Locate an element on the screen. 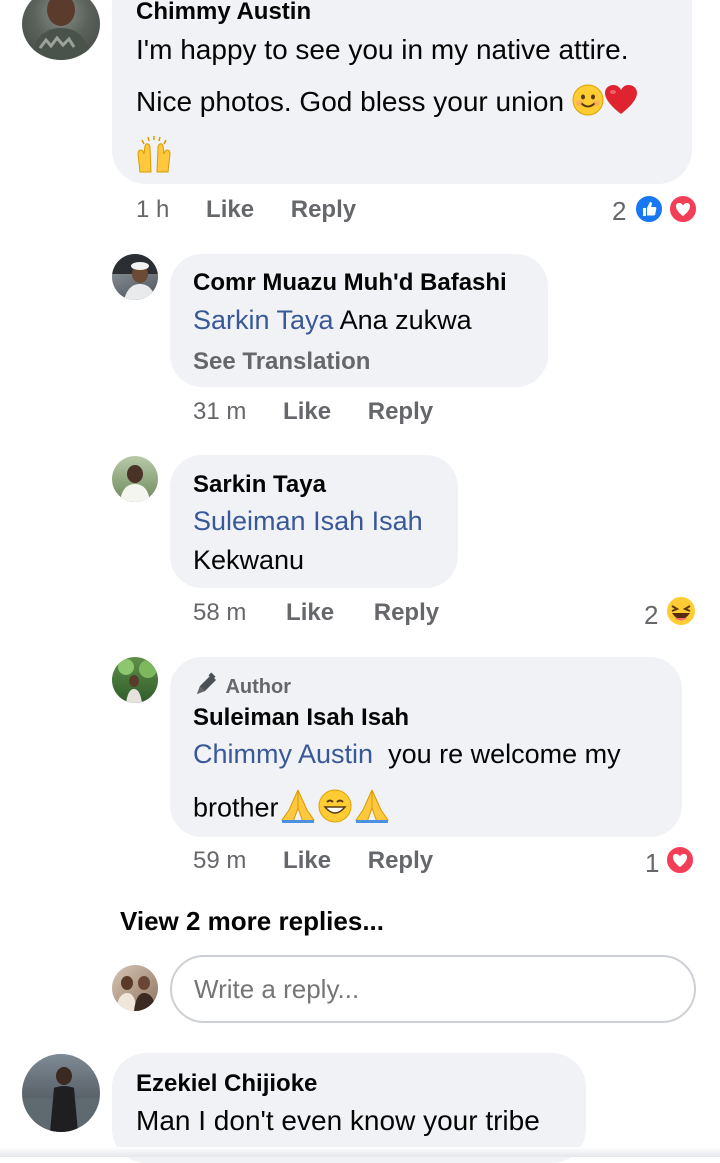 The height and width of the screenshot is (1163, 720). mention-link: Sarkin Taya is located at coordinates (263, 320).